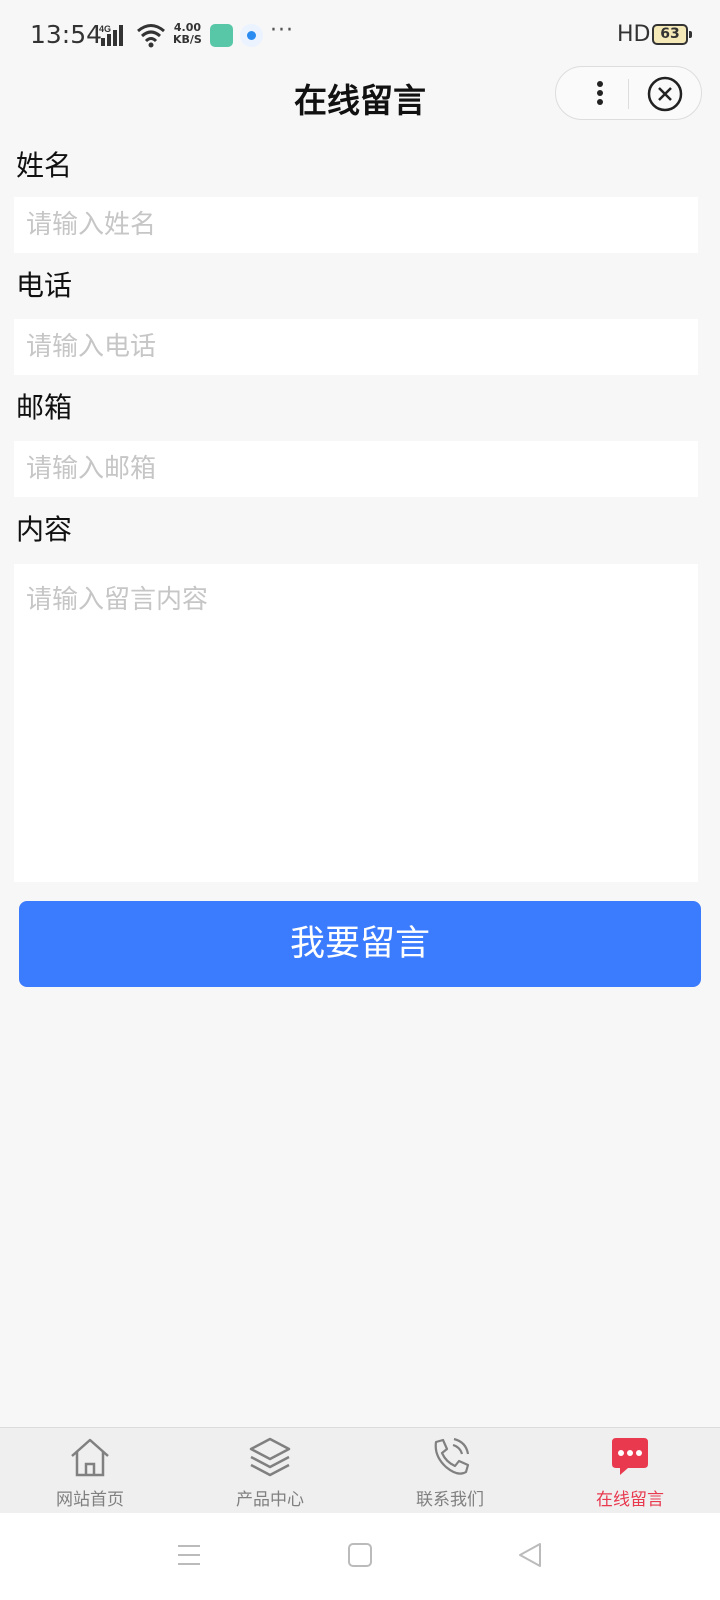 This screenshot has width=720, height=1600. I want to click on back-icon, so click(530, 1557).